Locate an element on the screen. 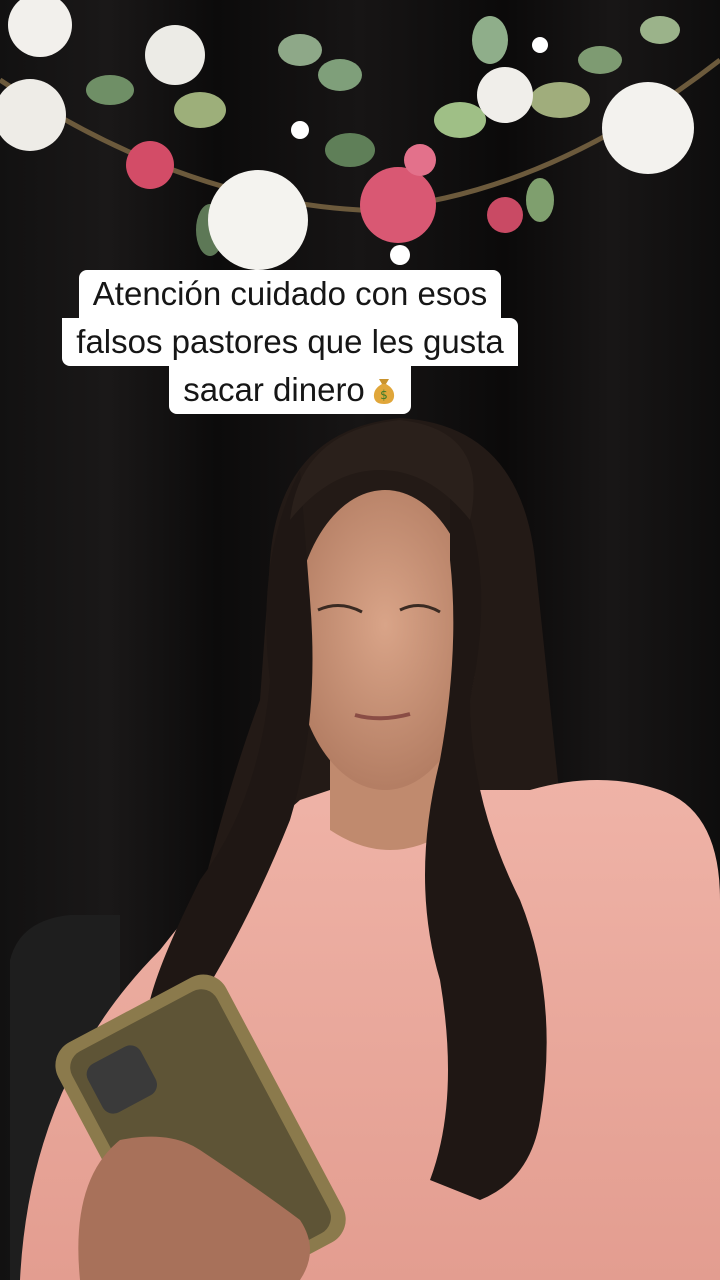 The height and width of the screenshot is (1280, 720). money-bag-icon: $ is located at coordinates (383, 391).